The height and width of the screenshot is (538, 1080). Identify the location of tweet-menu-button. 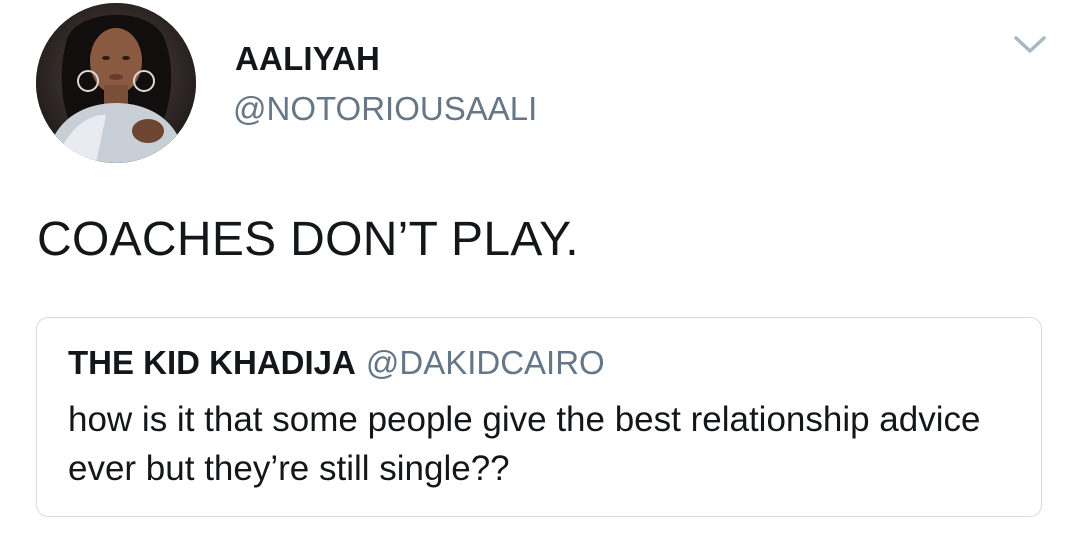
(1030, 44).